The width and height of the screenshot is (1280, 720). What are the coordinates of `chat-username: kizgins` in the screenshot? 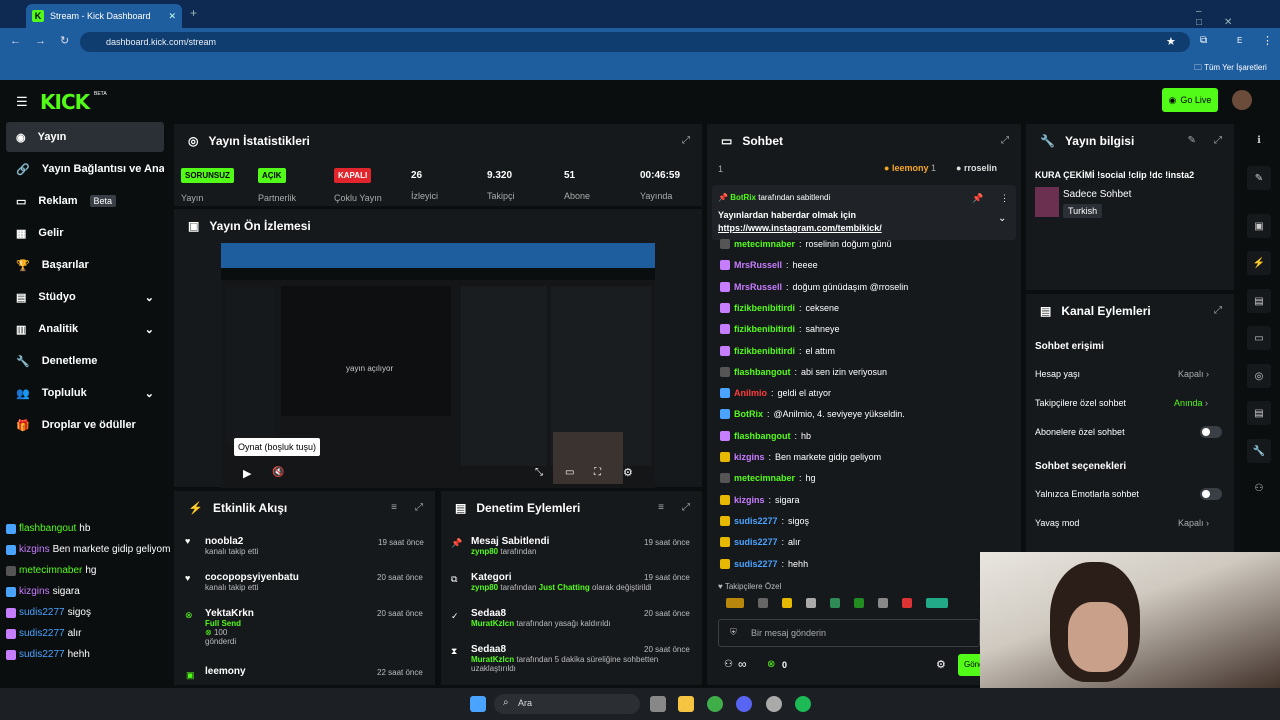 It's located at (749, 500).